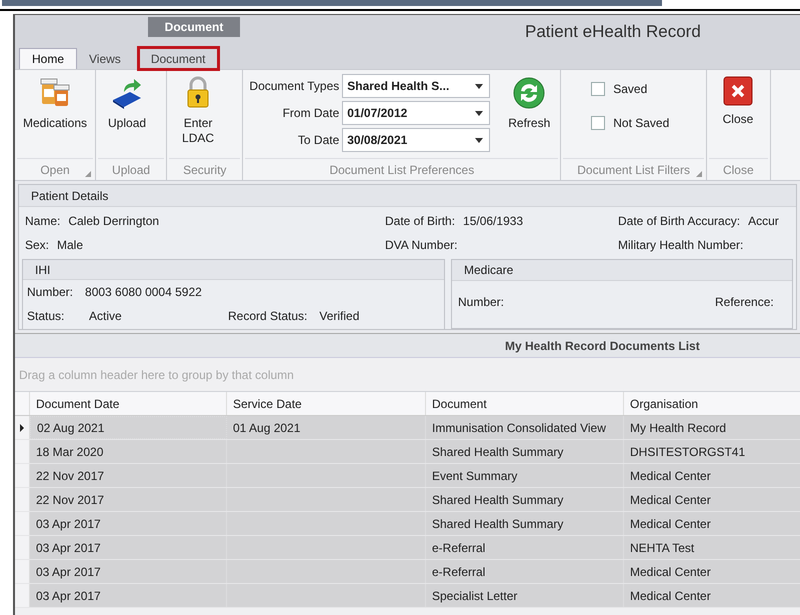 The height and width of the screenshot is (615, 800). What do you see at coordinates (70, 245) in the screenshot?
I see `field-value: Male` at bounding box center [70, 245].